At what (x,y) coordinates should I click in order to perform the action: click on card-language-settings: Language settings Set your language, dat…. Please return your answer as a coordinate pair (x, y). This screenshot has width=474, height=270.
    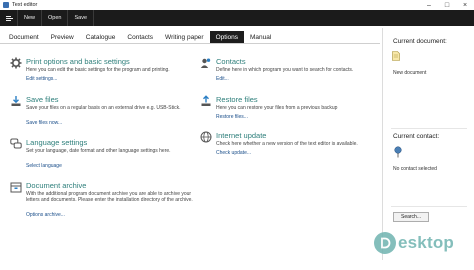
    Looking at the image, I should click on (105, 155).